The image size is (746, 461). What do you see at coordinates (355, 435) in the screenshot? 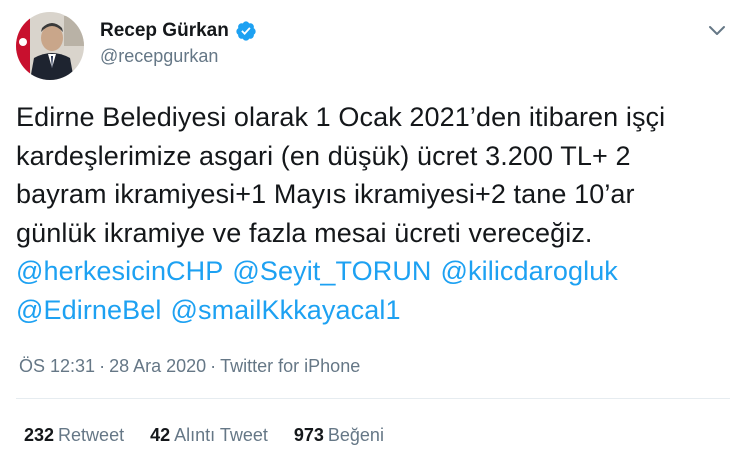
I see `like-label: Beğeni` at bounding box center [355, 435].